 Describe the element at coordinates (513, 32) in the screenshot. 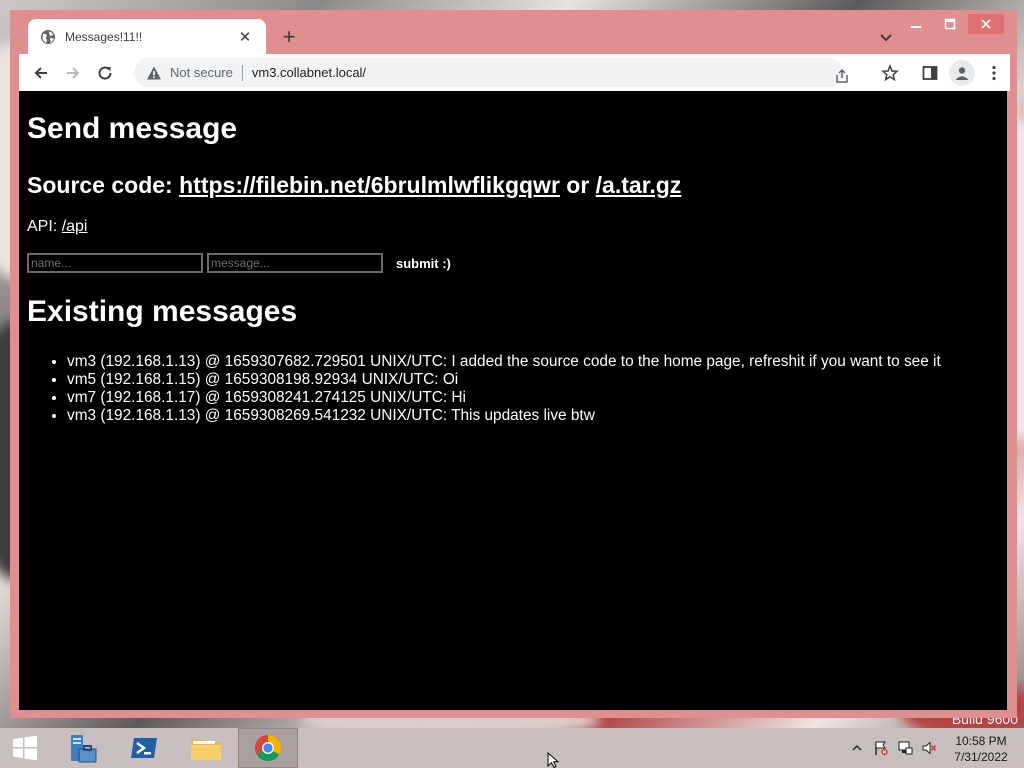

I see `tab-strip: Messages!11!! ✕ +` at that location.